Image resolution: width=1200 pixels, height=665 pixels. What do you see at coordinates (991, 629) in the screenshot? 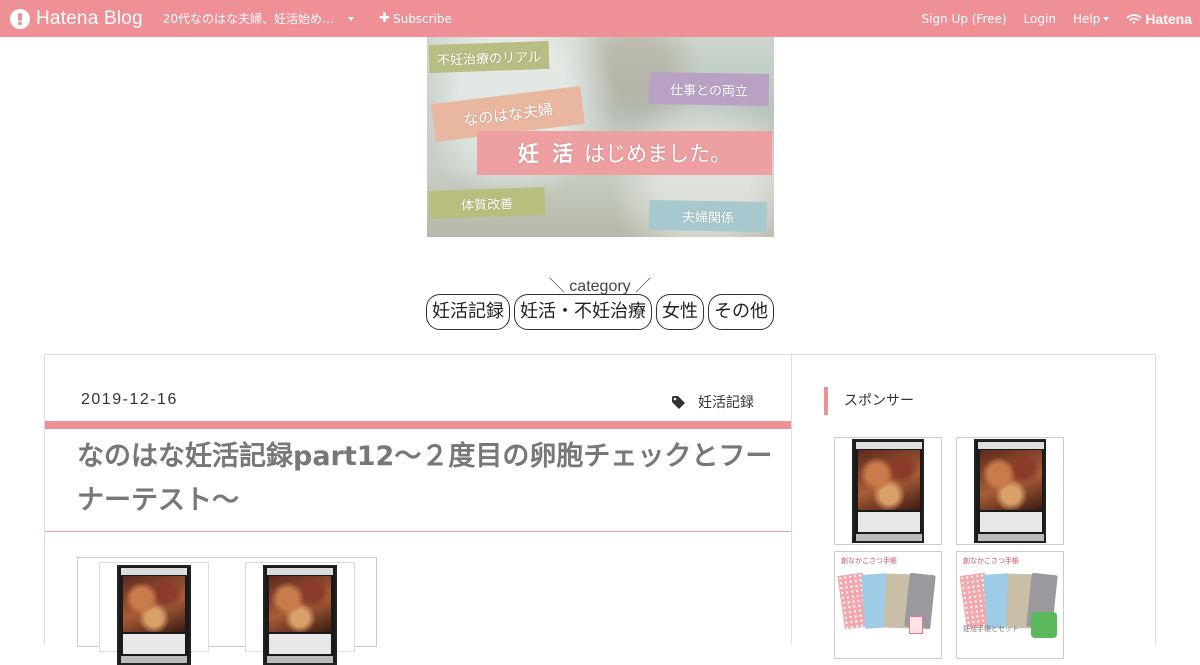
I see `sleeve-ad-caption: 妊活手帳とセット` at bounding box center [991, 629].